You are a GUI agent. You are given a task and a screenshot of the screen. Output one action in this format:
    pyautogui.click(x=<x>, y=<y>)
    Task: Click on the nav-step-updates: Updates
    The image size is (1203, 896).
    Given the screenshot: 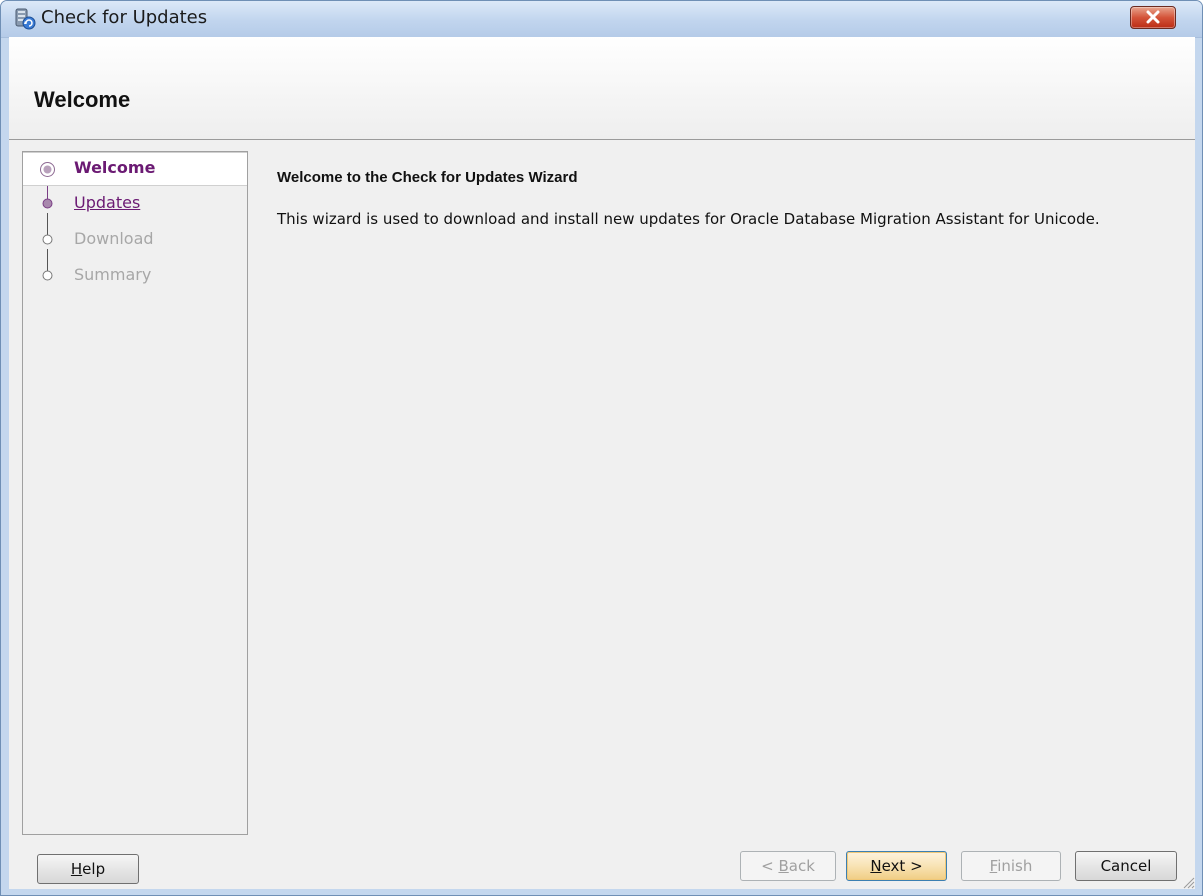 What is the action you would take?
    pyautogui.click(x=135, y=204)
    